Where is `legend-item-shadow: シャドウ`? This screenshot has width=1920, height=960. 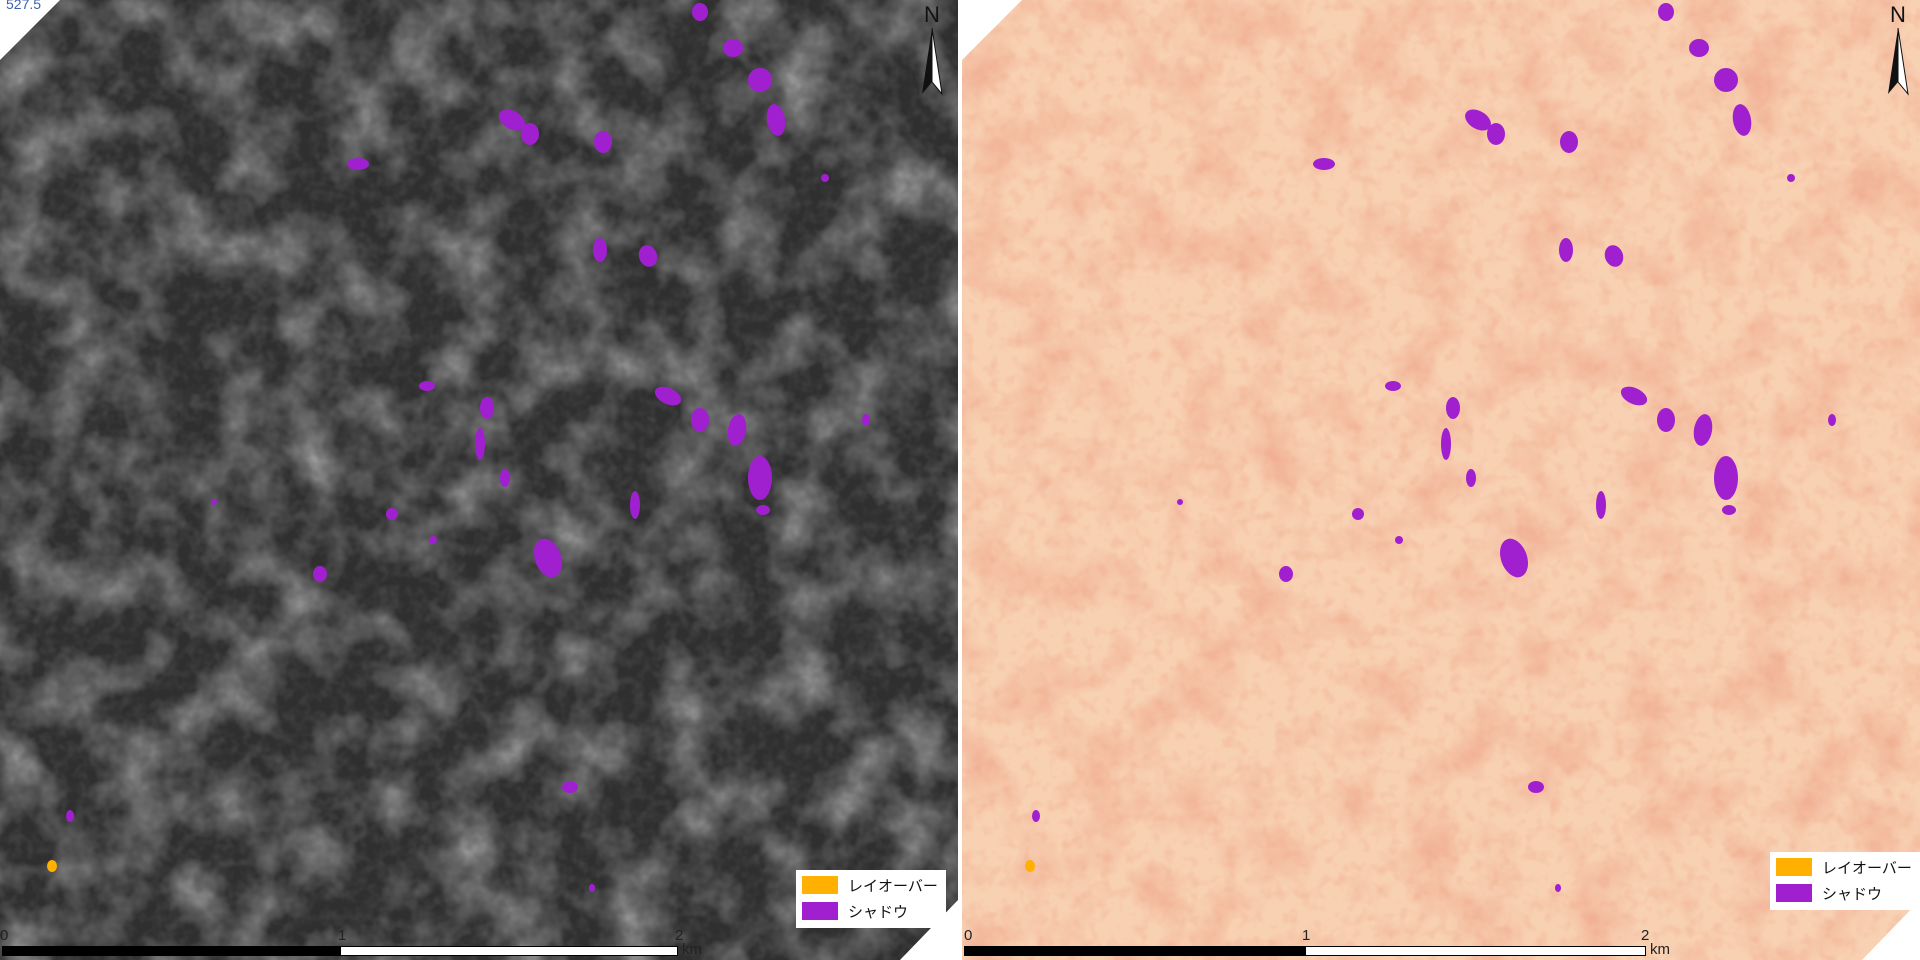
legend-item-shadow: シャドウ is located at coordinates (855, 911).